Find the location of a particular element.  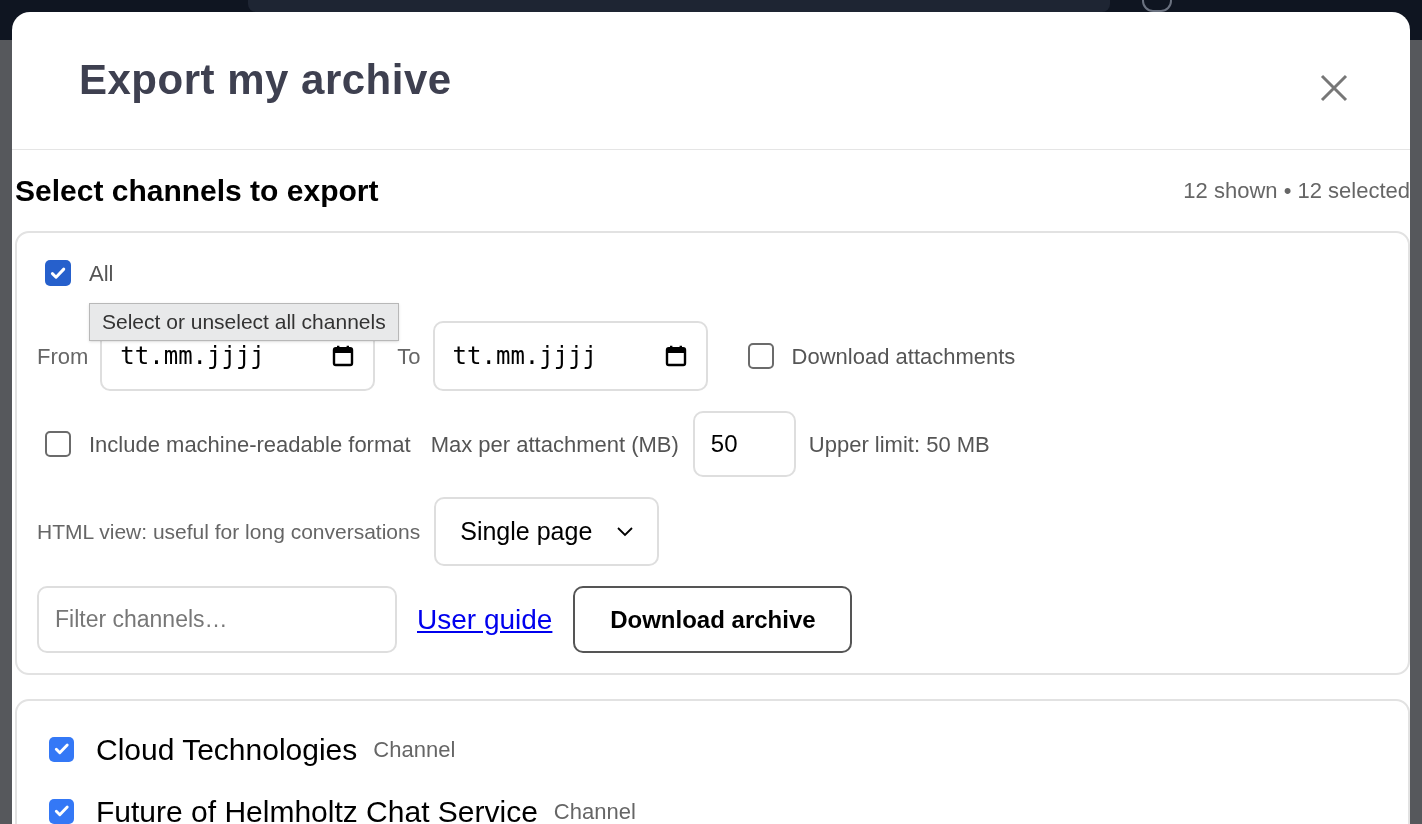

channel-name: Cloud Technologies is located at coordinates (227, 749).